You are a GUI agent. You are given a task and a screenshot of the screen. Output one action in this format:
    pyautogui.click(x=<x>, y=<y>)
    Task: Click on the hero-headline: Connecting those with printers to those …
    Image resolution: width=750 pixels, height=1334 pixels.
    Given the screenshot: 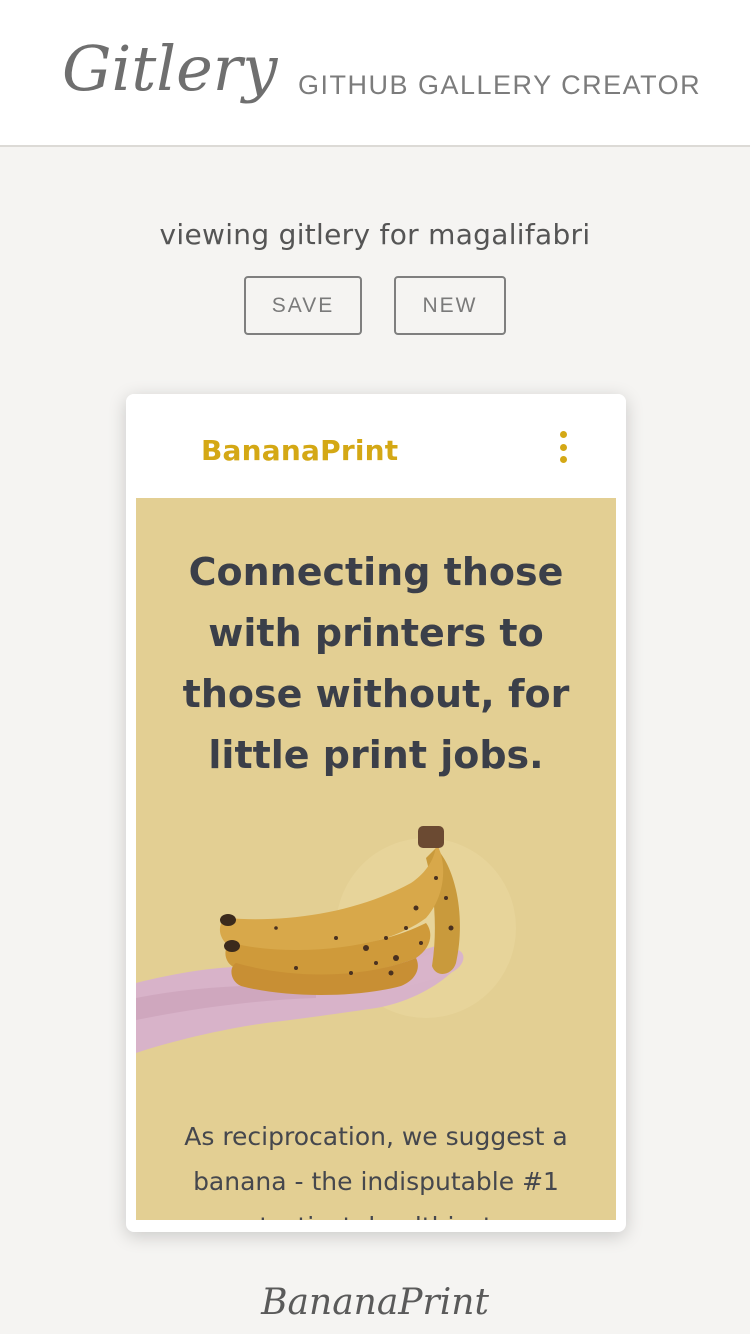 What is the action you would take?
    pyautogui.click(x=376, y=663)
    